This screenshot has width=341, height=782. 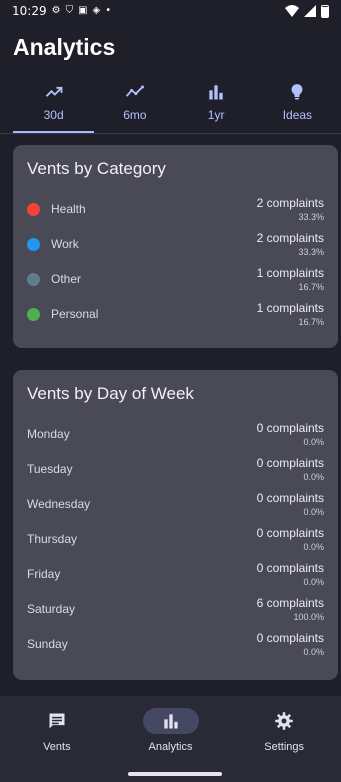 What do you see at coordinates (297, 92) in the screenshot?
I see `lightbulb-icon` at bounding box center [297, 92].